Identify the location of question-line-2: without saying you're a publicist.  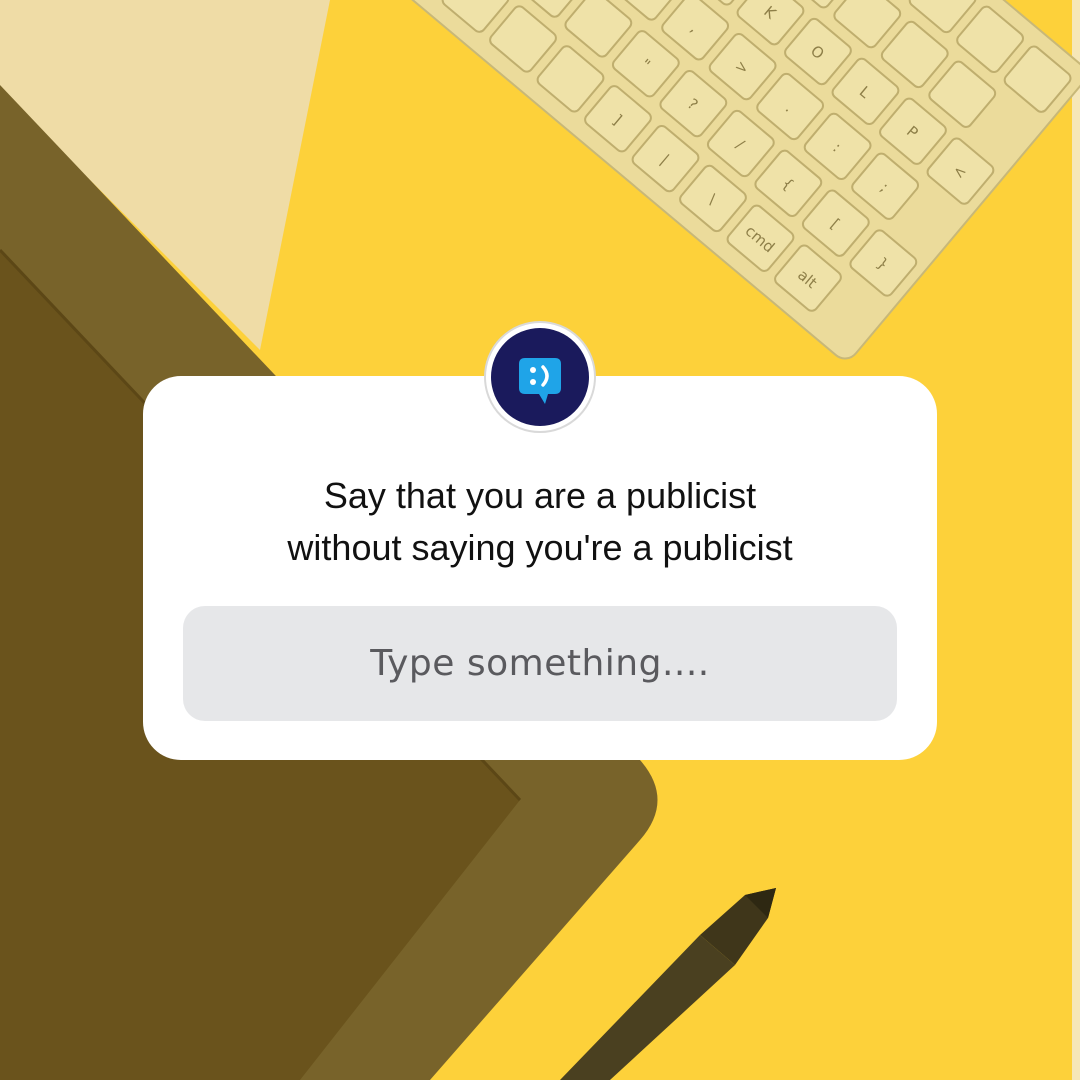
(540, 547).